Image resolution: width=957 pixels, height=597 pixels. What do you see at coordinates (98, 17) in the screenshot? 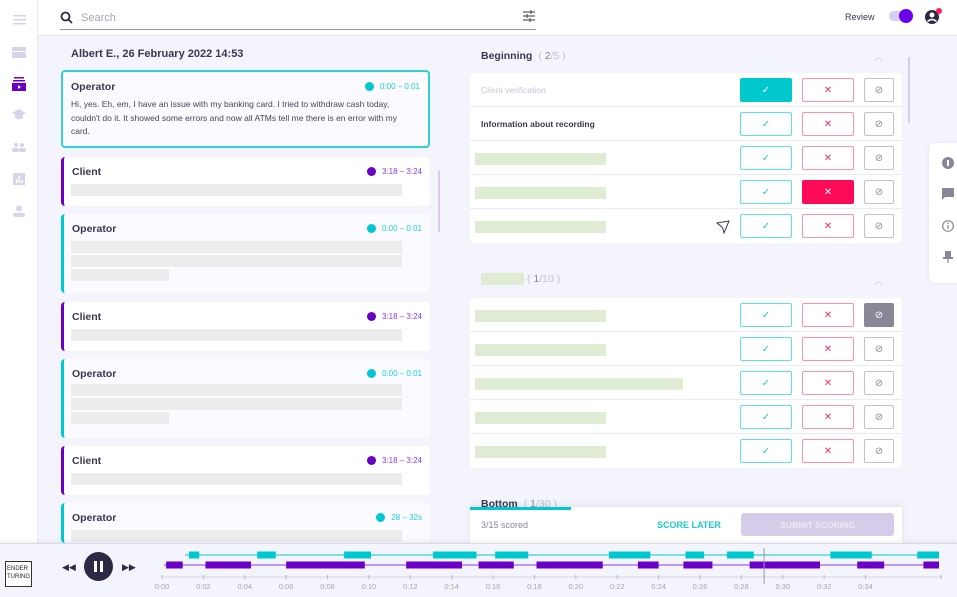
I see `search-placeholder: Search` at bounding box center [98, 17].